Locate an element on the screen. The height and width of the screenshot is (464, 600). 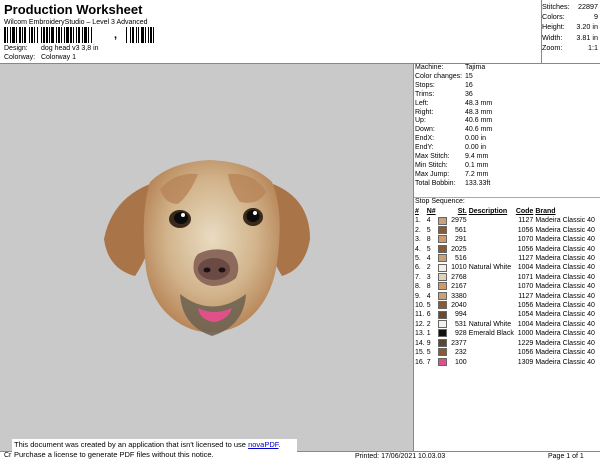
stitch-count: 291 is located at coordinates (461, 240).